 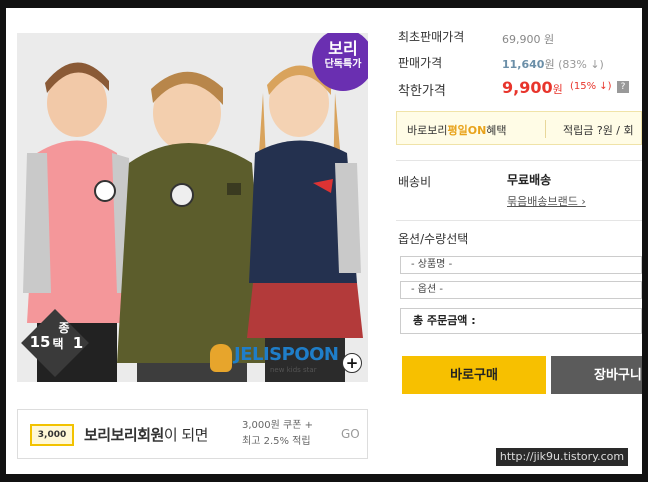 What do you see at coordinates (496, 130) in the screenshot?
I see `promo-suffix: 혜택` at bounding box center [496, 130].